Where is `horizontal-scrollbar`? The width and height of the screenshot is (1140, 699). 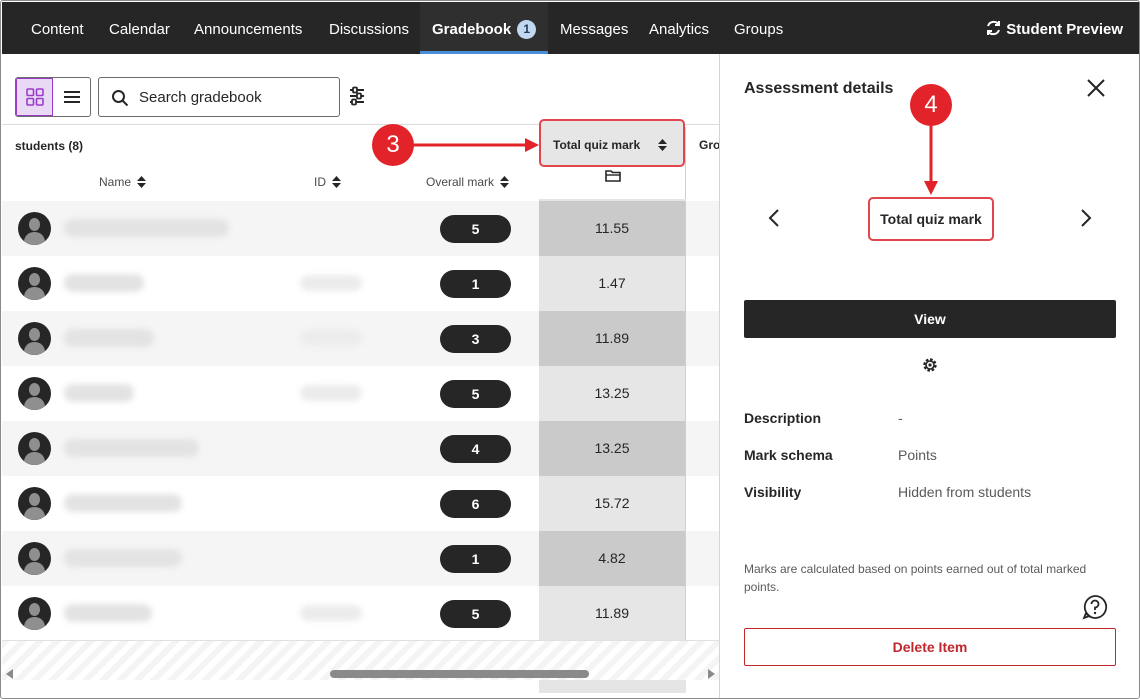 horizontal-scrollbar is located at coordinates (360, 674).